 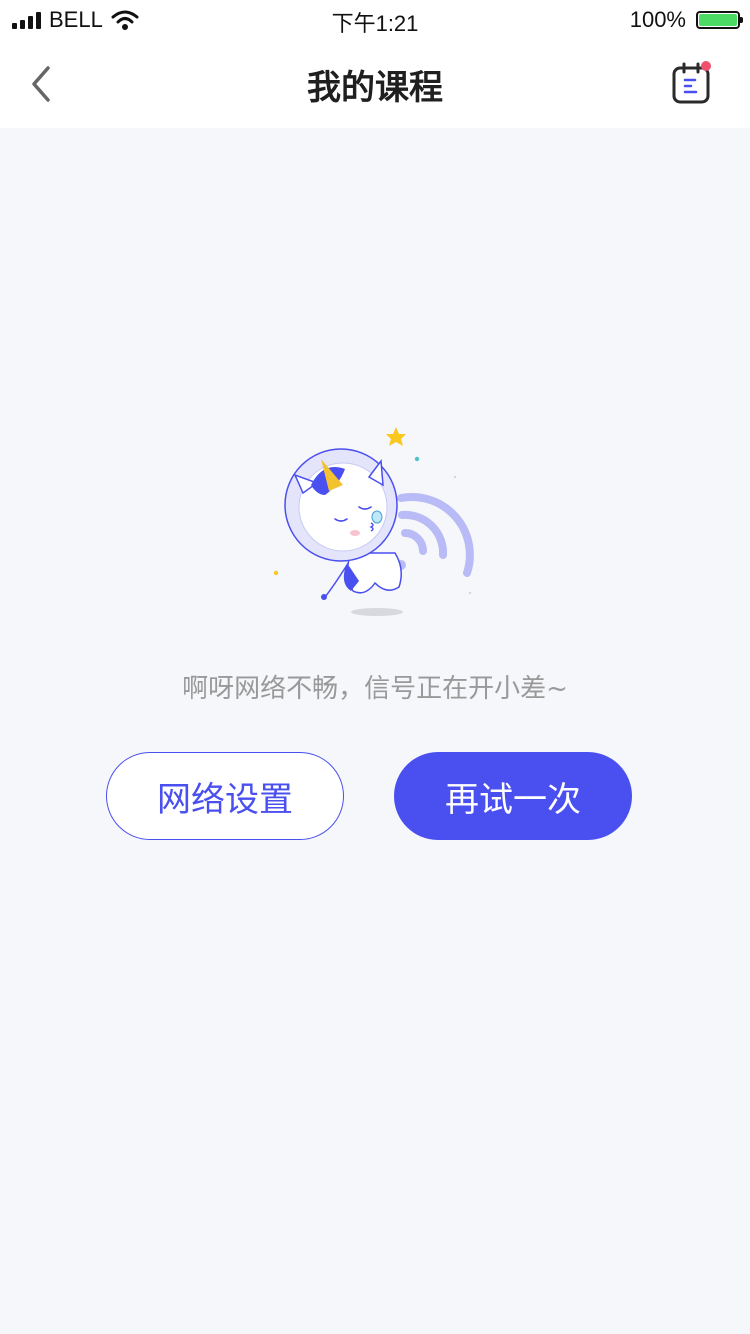 I want to click on navigation-bar: 我的课程, so click(x=375, y=84).